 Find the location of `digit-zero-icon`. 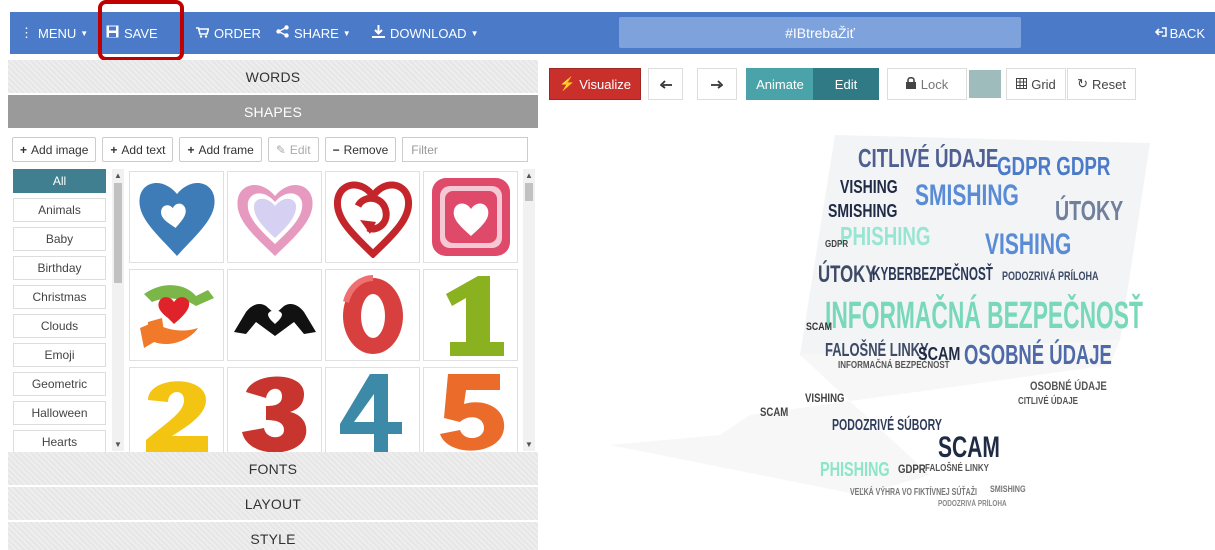

digit-zero-icon is located at coordinates (372, 314).